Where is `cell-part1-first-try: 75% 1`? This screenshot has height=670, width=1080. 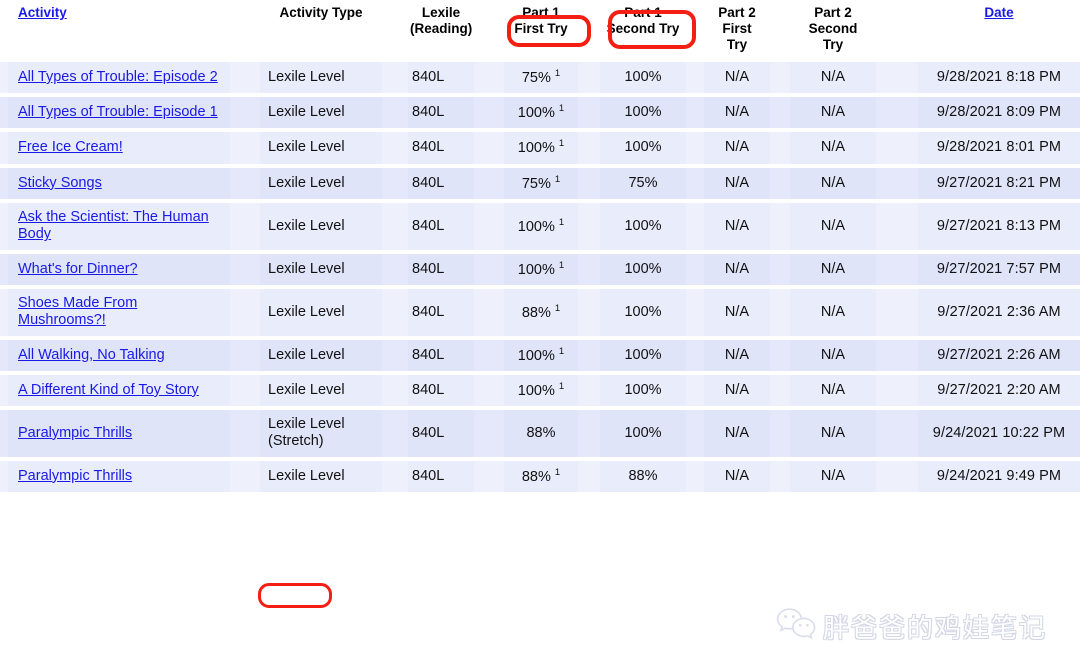 cell-part1-first-try: 75% 1 is located at coordinates (541, 78).